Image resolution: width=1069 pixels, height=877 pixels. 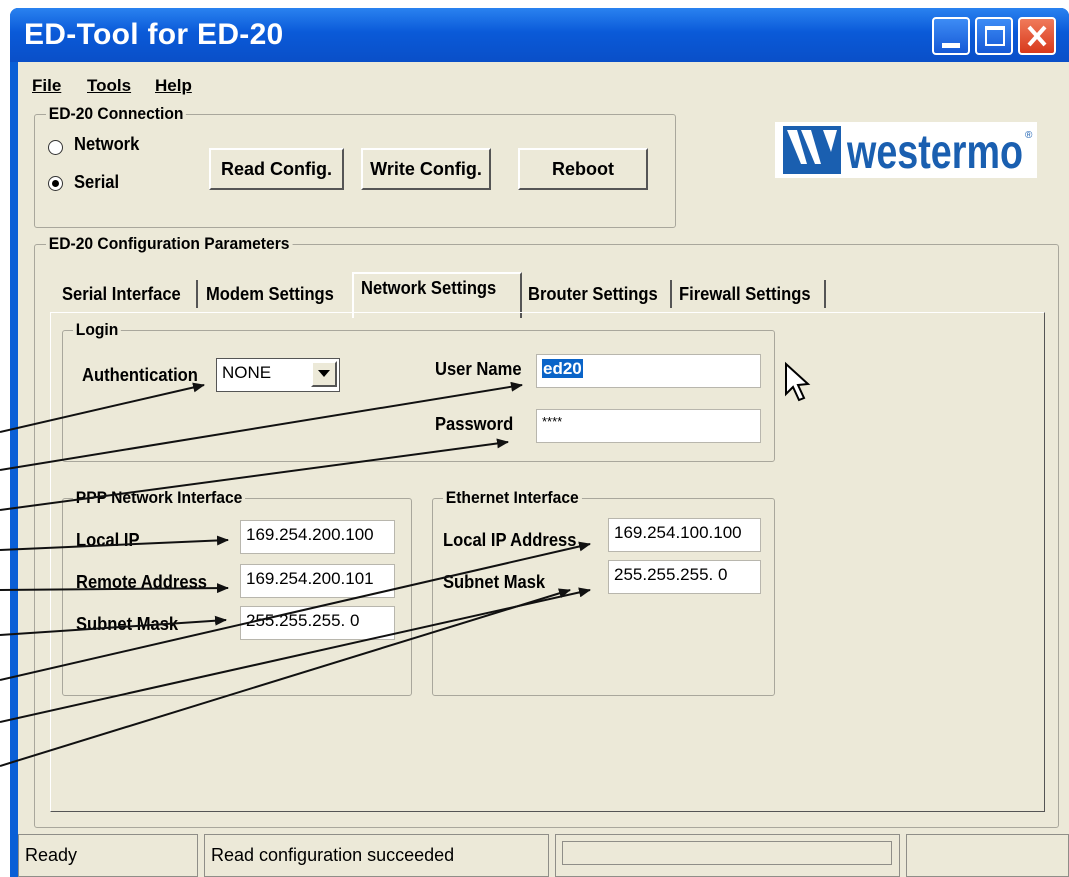 I want to click on arrow-ppp-local-ip, so click(x=114, y=543).